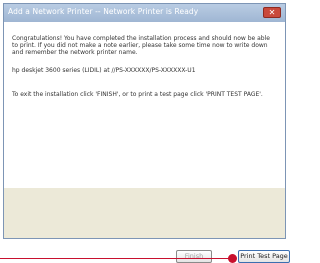  What do you see at coordinates (194, 256) in the screenshot?
I see `finish-button: Finish` at bounding box center [194, 256].